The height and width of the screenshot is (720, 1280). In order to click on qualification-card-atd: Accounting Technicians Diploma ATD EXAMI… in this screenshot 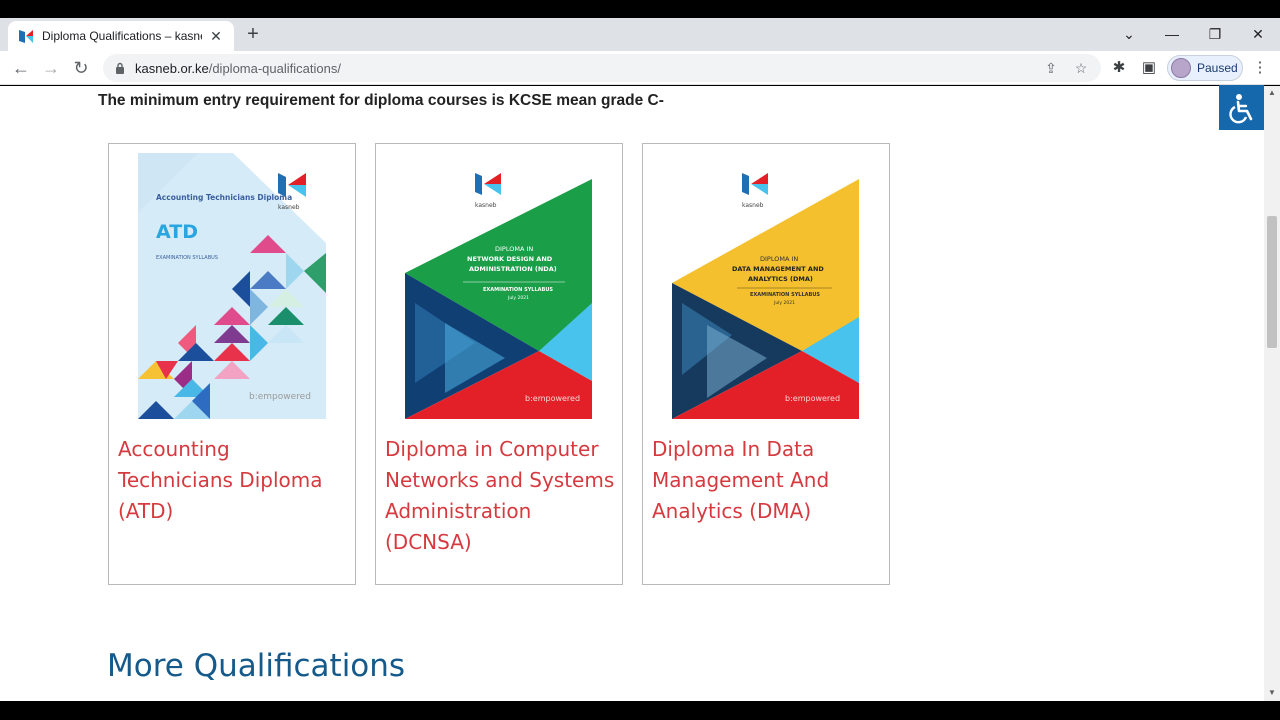, I will do `click(232, 364)`.